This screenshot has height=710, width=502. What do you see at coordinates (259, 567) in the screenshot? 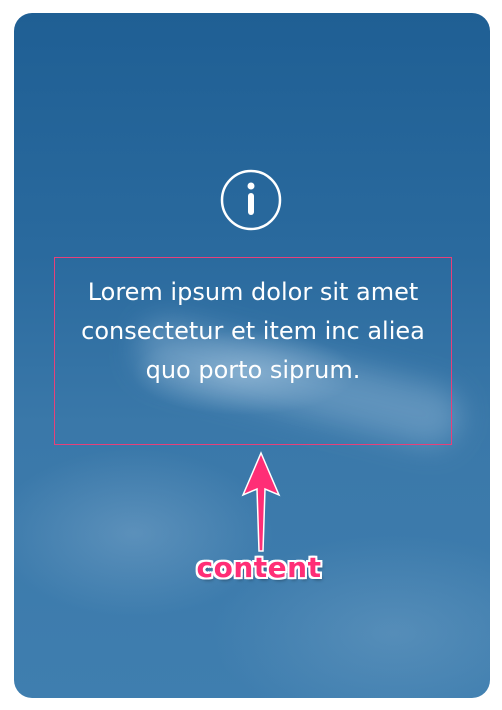
I see `annotation-label: content` at bounding box center [259, 567].